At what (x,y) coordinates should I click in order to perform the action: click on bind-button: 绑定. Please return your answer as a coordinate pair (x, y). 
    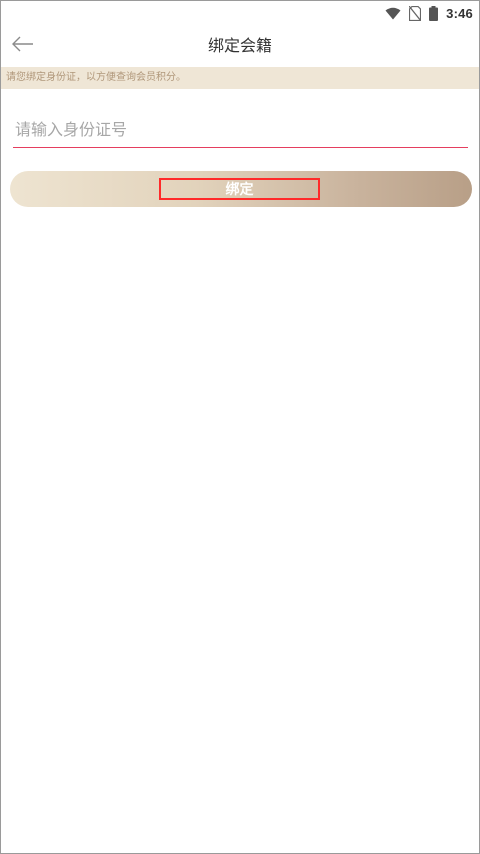
    Looking at the image, I should click on (241, 189).